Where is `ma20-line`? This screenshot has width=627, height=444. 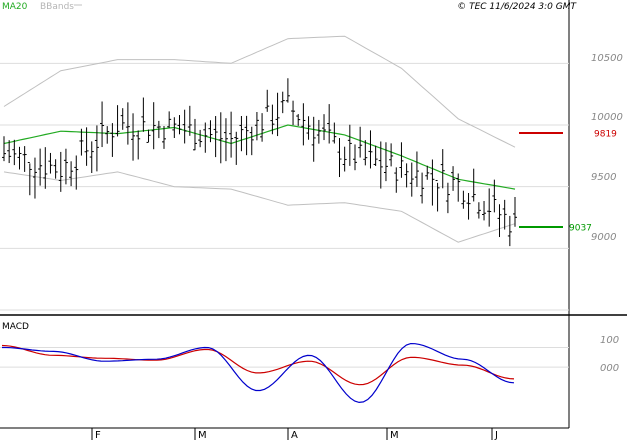
ma20-line is located at coordinates (259, 157).